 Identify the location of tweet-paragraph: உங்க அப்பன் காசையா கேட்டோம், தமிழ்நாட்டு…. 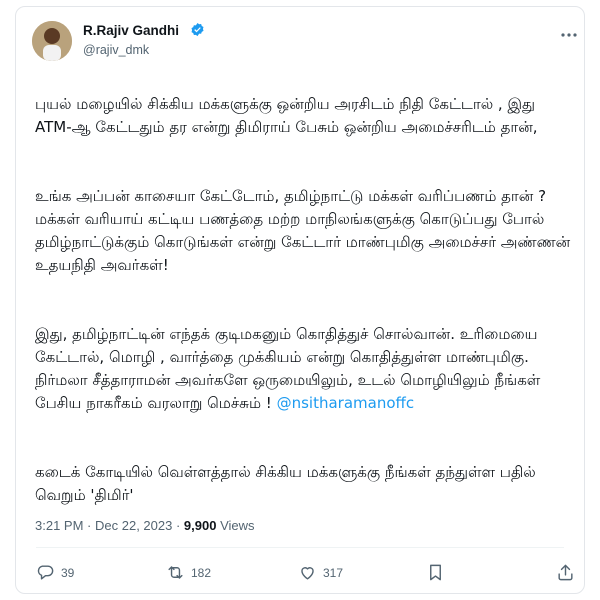
(303, 230).